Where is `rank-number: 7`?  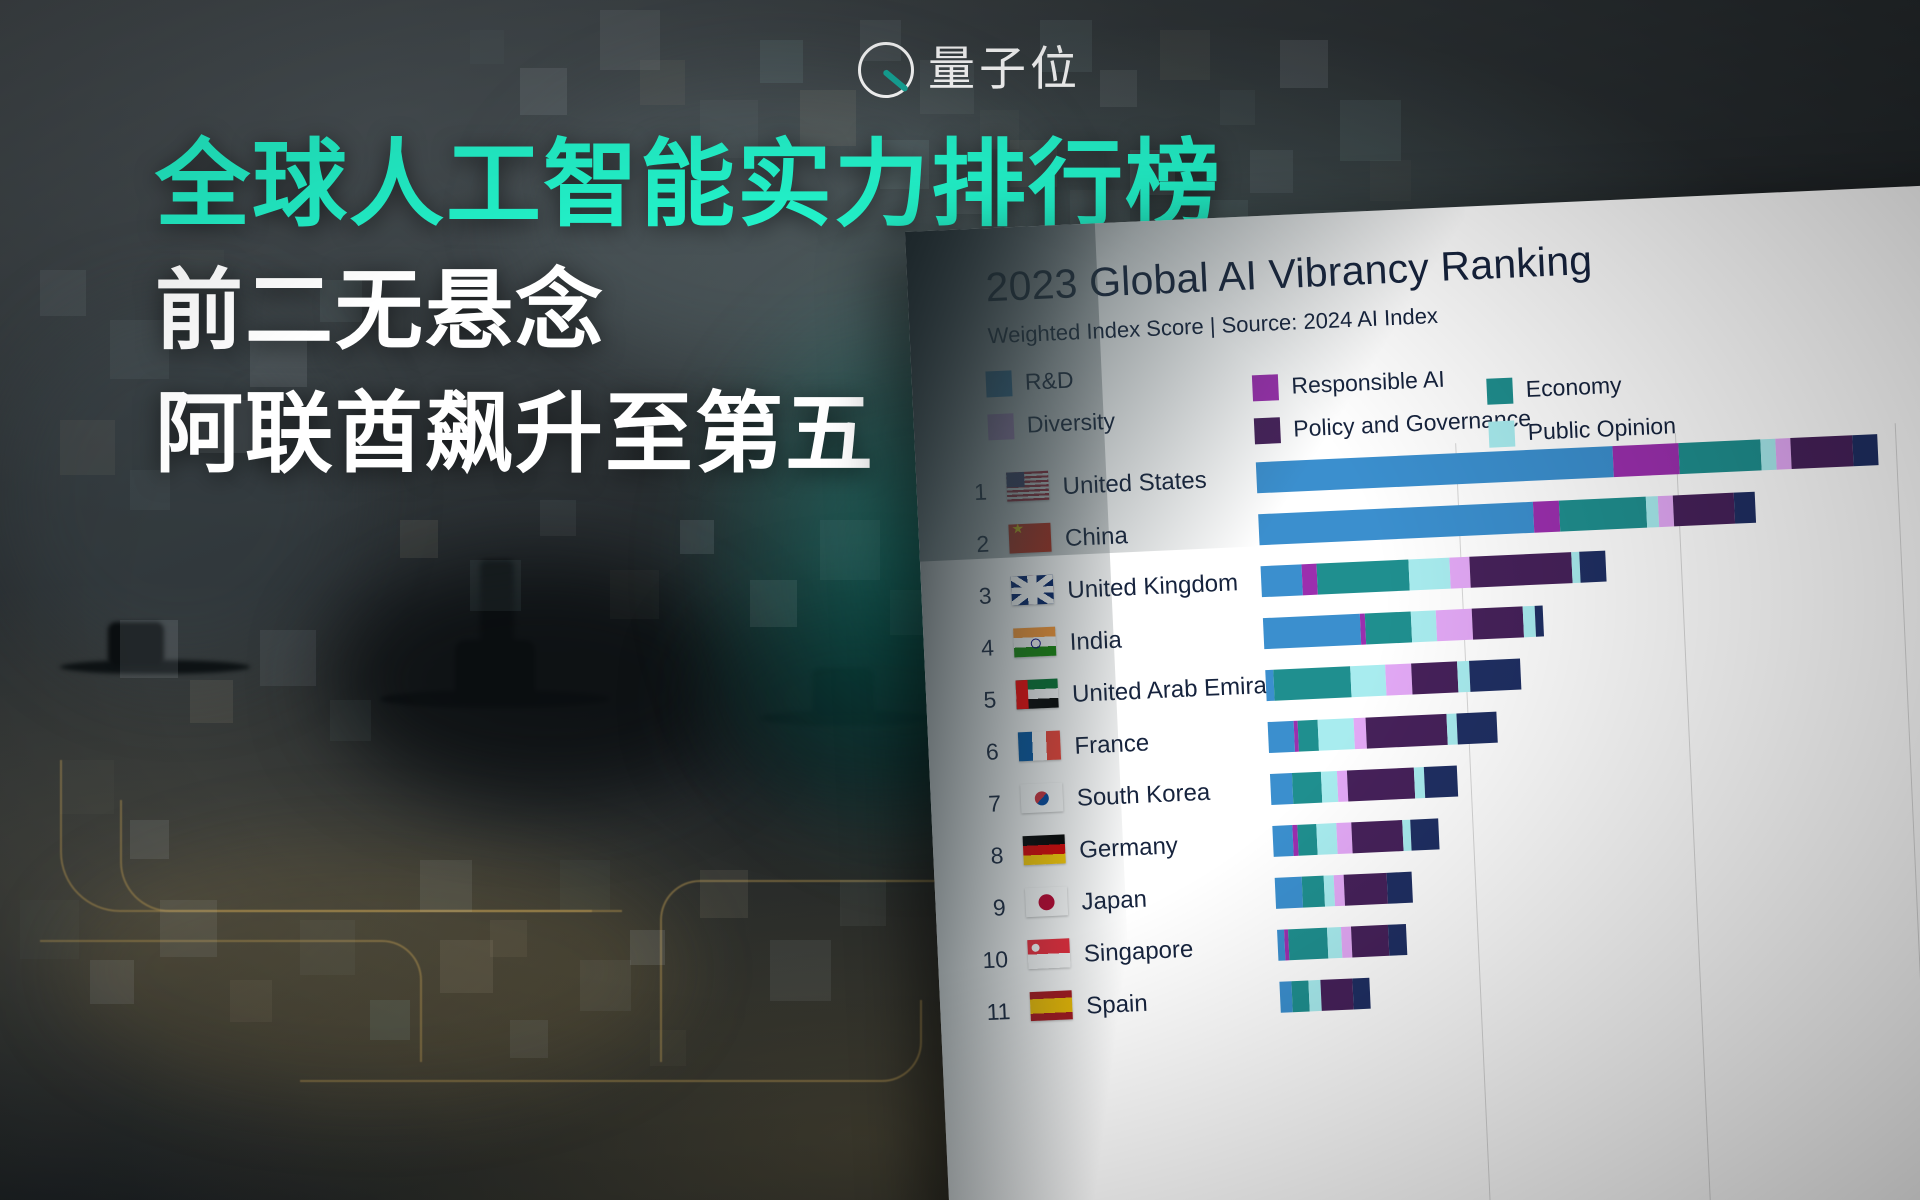 rank-number: 7 is located at coordinates (994, 803).